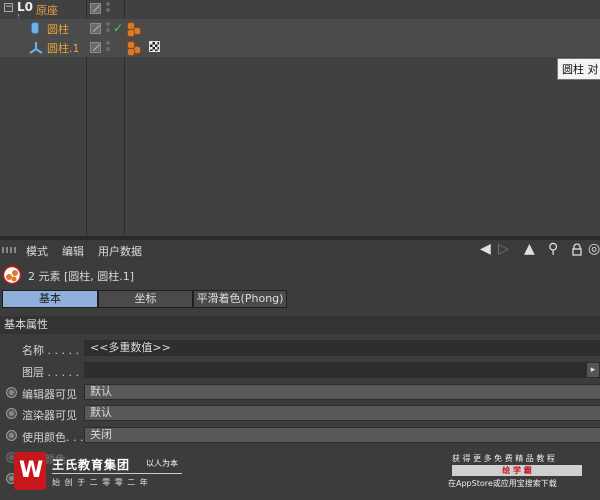 Image resolution: width=600 pixels, height=500 pixels. Describe the element at coordinates (145, 299) in the screenshot. I see `tab-coordinates: 坐标` at that location.